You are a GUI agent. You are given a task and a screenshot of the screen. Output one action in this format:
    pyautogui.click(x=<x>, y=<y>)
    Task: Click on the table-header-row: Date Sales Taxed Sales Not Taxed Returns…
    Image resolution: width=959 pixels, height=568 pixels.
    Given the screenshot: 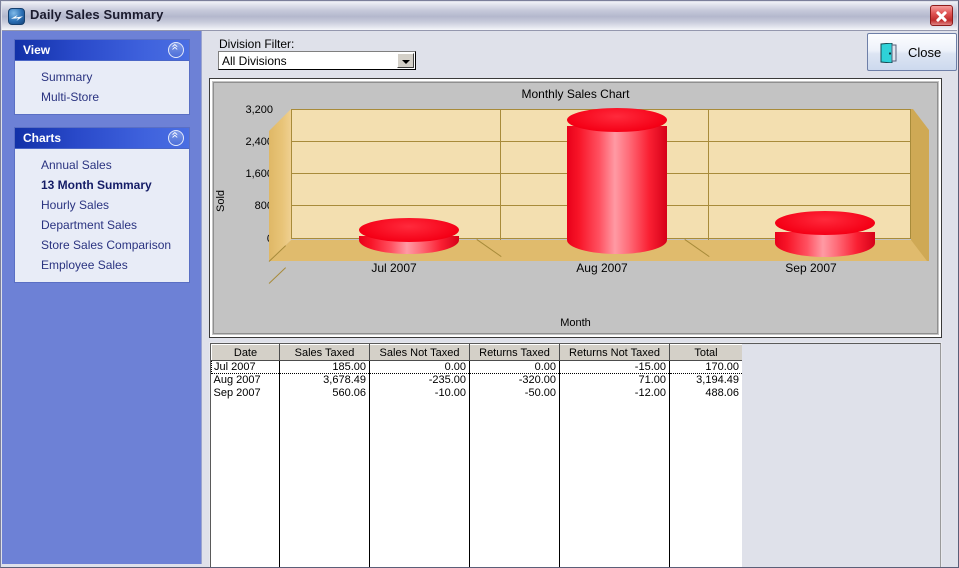 What is the action you would take?
    pyautogui.click(x=575, y=352)
    